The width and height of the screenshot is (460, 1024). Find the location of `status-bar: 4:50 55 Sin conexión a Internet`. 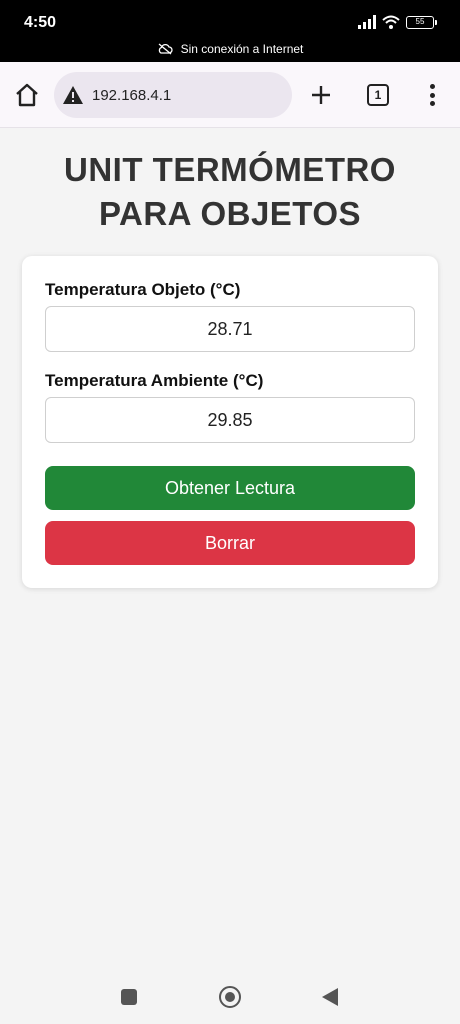

status-bar: 4:50 55 Sin conexión a Internet is located at coordinates (230, 31).